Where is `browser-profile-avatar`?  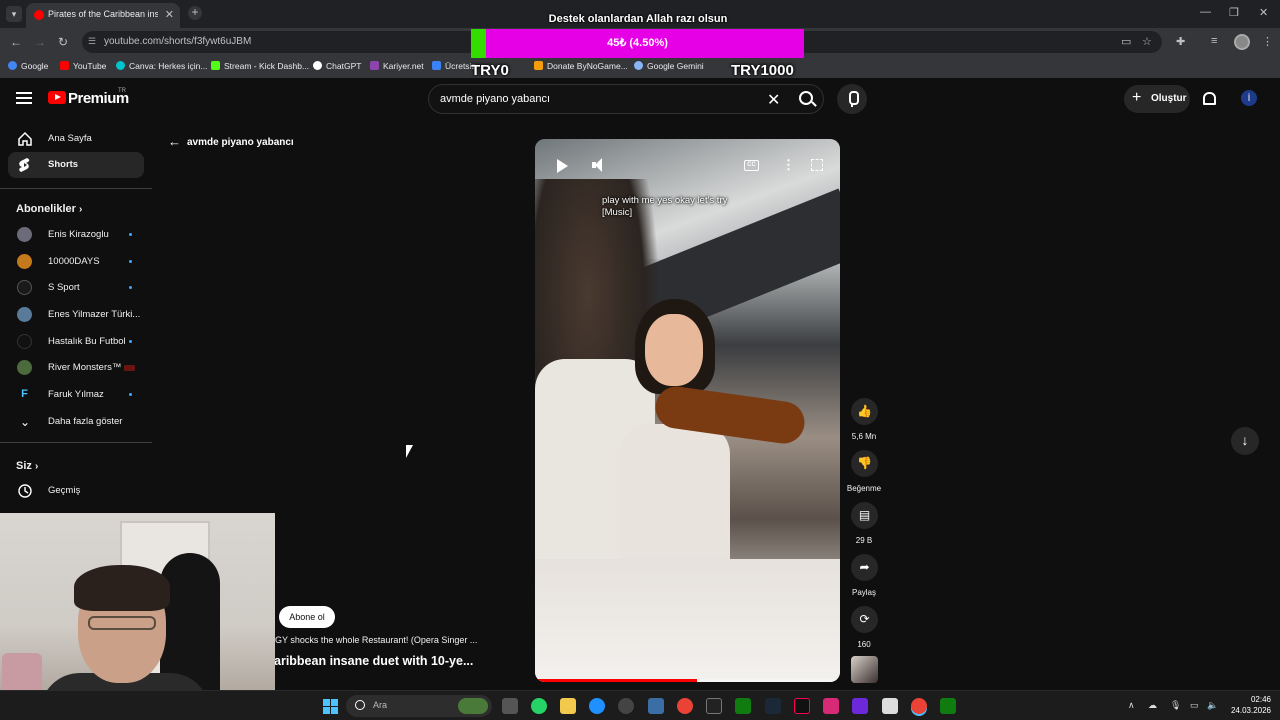
browser-profile-avatar is located at coordinates (1242, 42).